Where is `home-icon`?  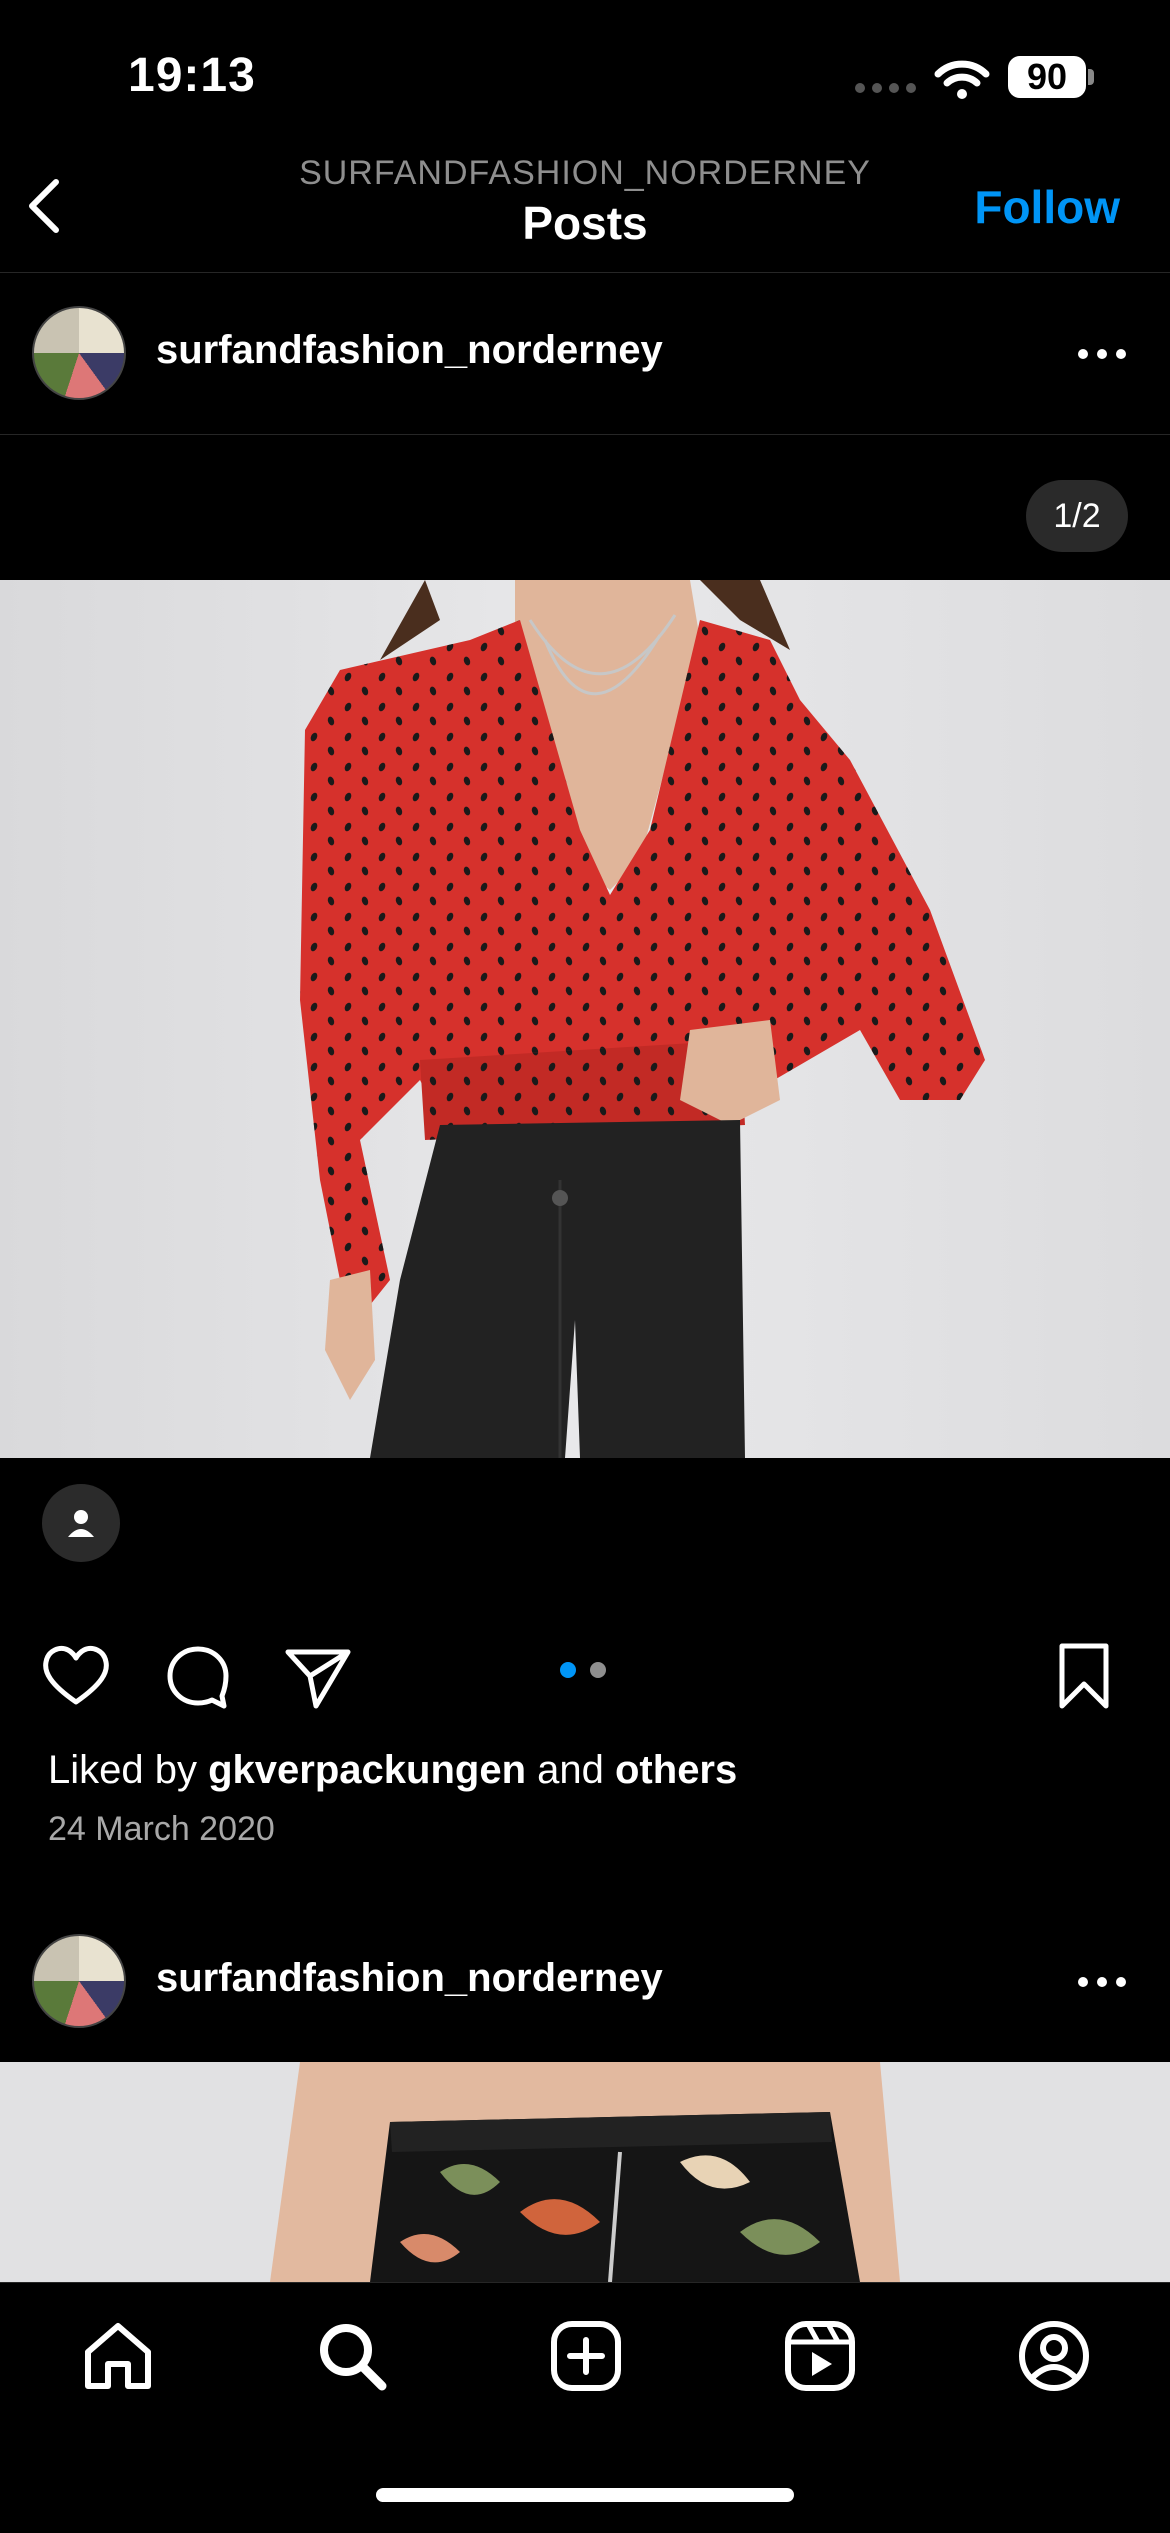 home-icon is located at coordinates (118, 2356).